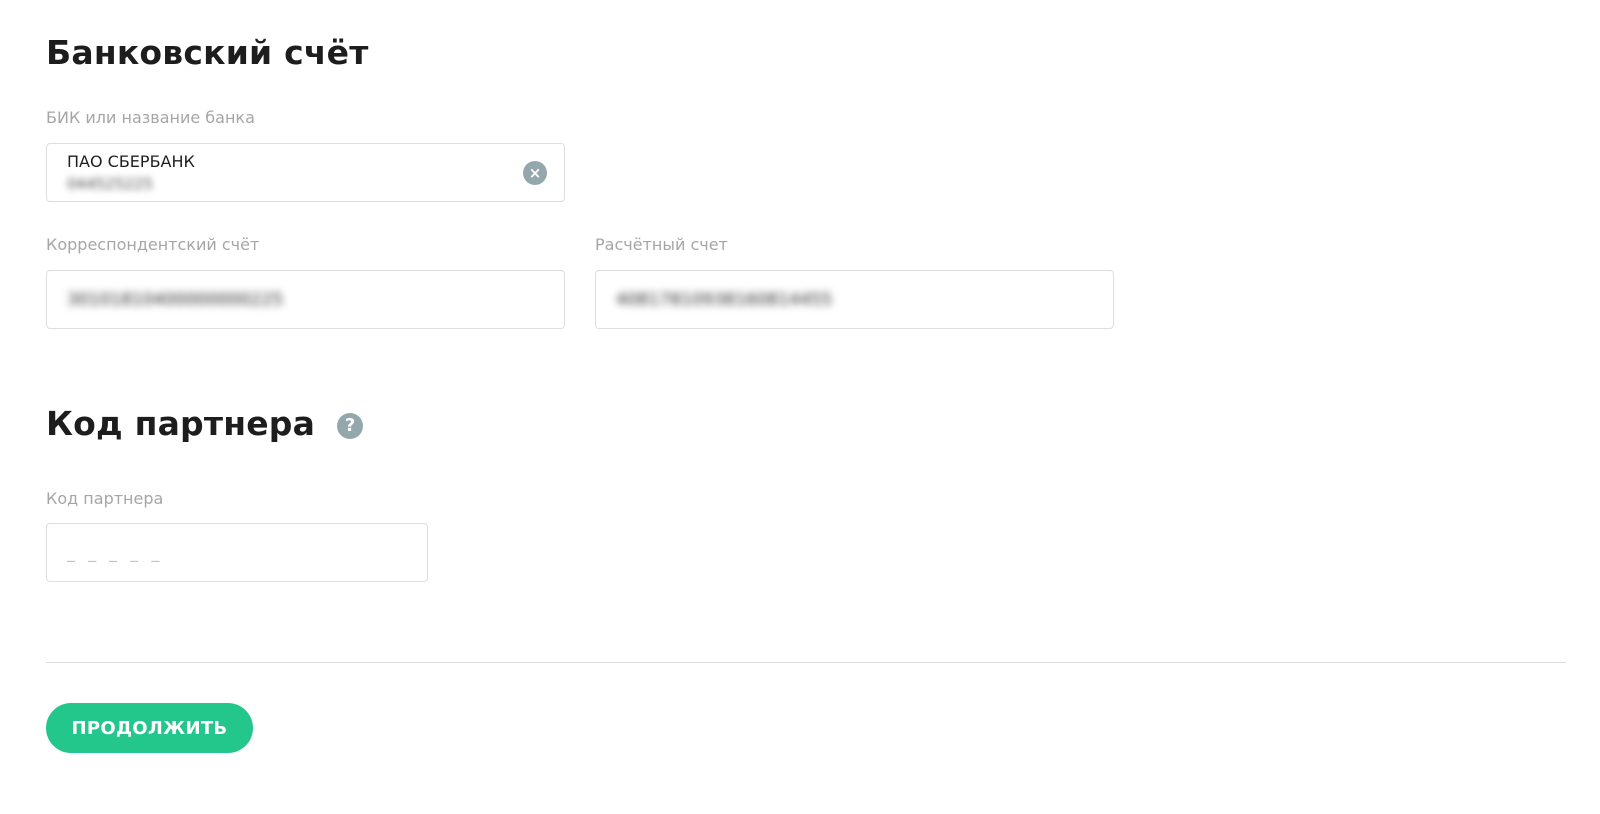 Image resolution: width=1600 pixels, height=814 pixels. What do you see at coordinates (149, 728) in the screenshot?
I see `continue-button: ПРОДОЛЖИТЬ` at bounding box center [149, 728].